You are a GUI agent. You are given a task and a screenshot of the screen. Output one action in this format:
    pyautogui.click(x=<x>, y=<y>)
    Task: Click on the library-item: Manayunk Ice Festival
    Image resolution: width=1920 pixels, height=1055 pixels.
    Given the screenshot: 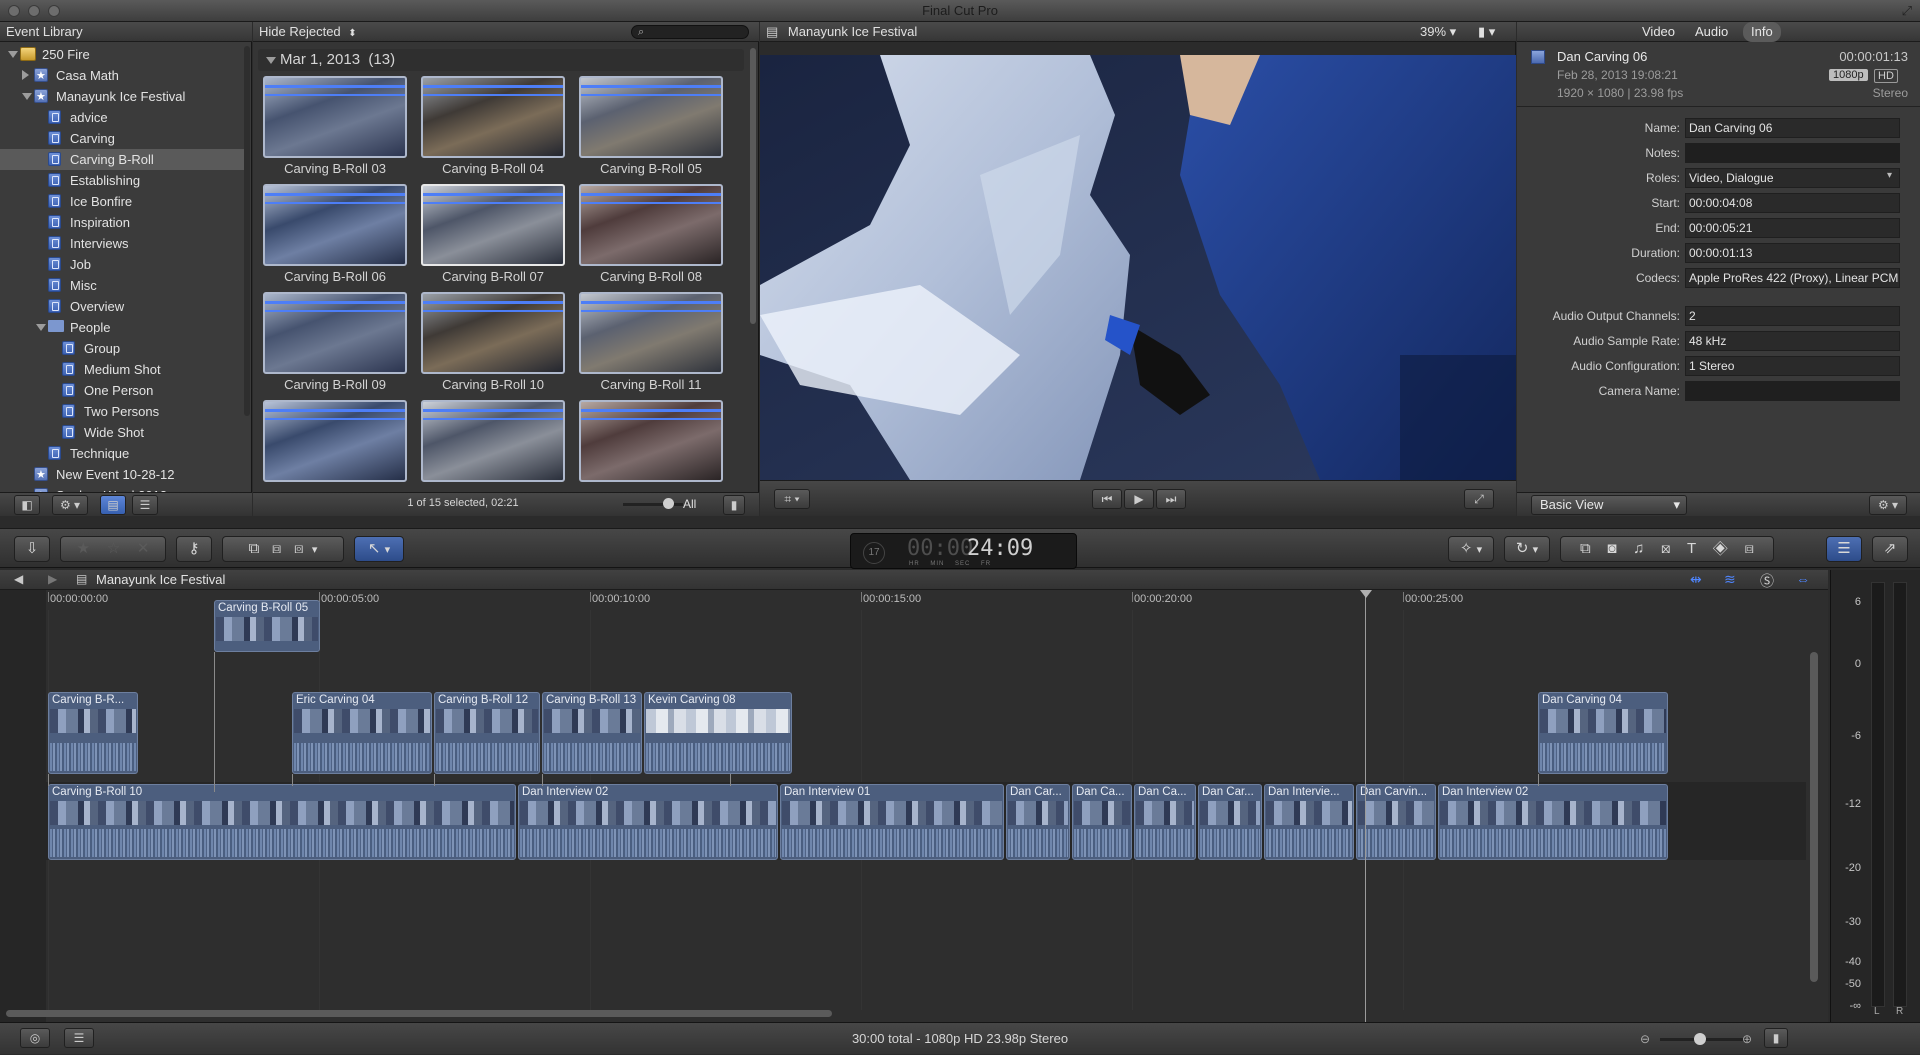 What is the action you would take?
    pyautogui.click(x=122, y=97)
    